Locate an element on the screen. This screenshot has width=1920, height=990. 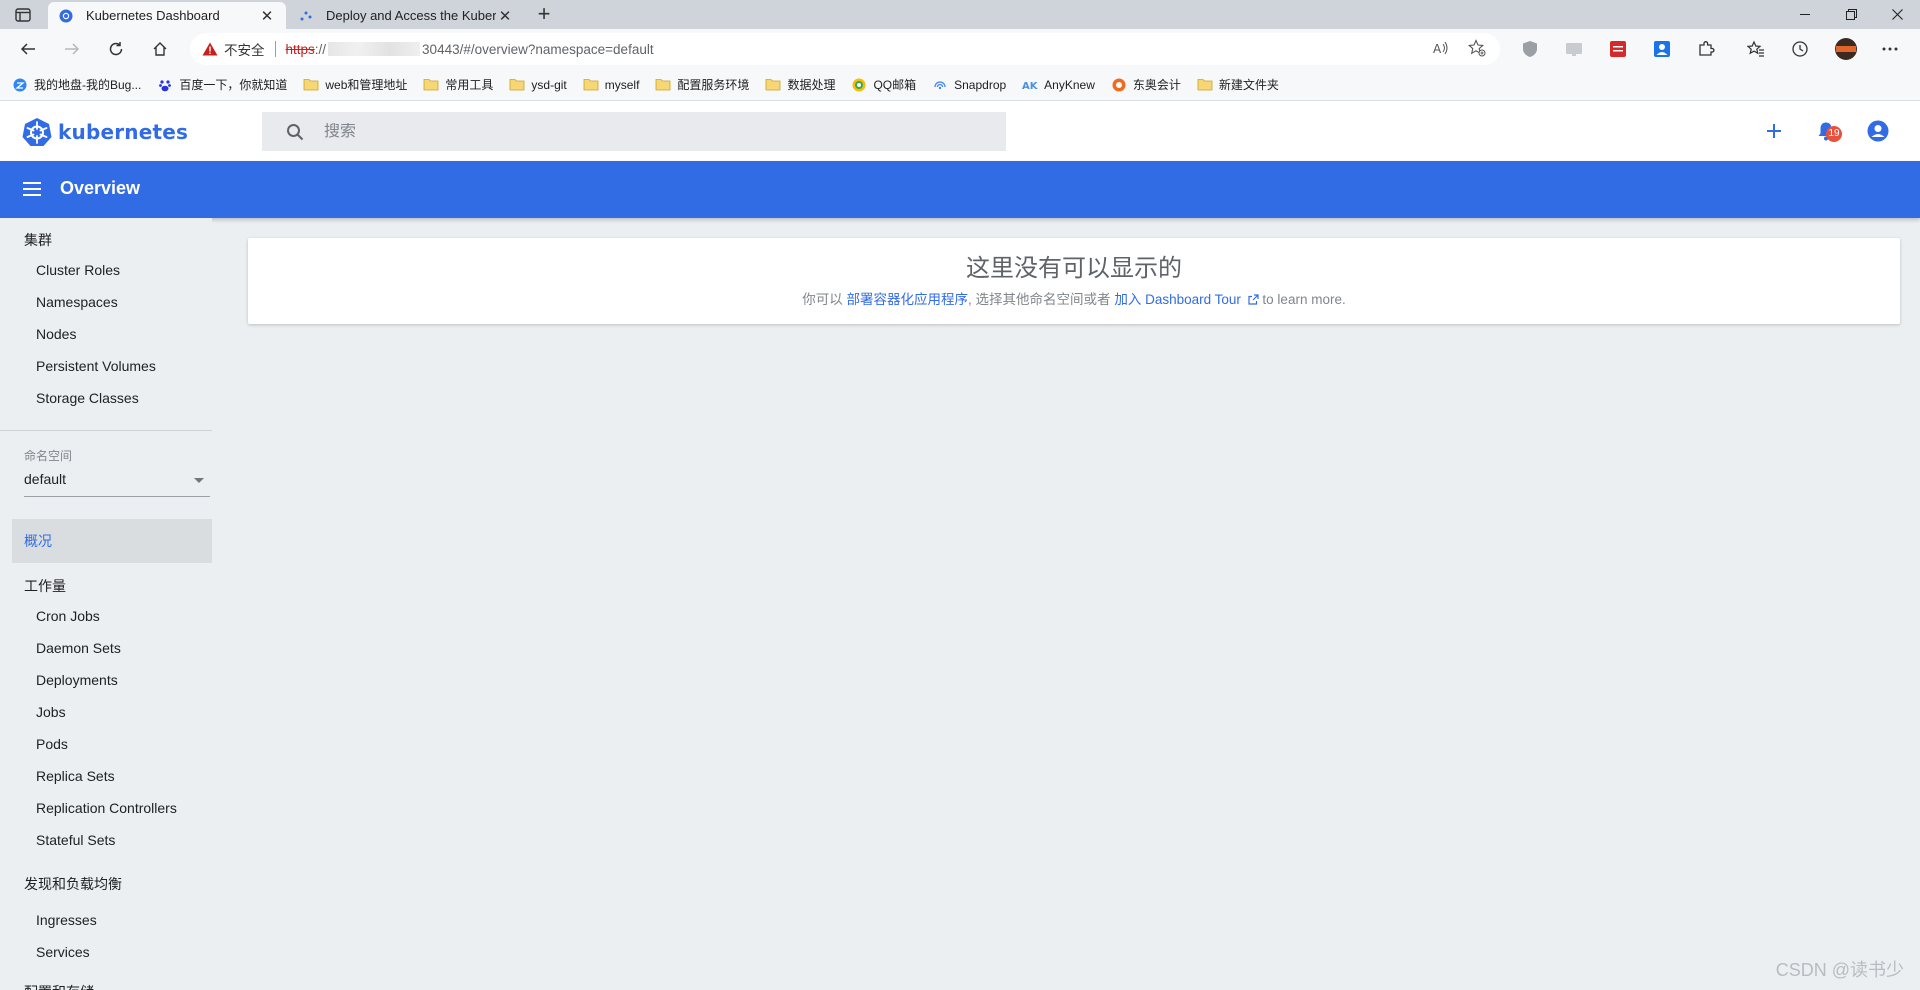
sidebar-item-ingresses: Ingresses is located at coordinates (66, 920).